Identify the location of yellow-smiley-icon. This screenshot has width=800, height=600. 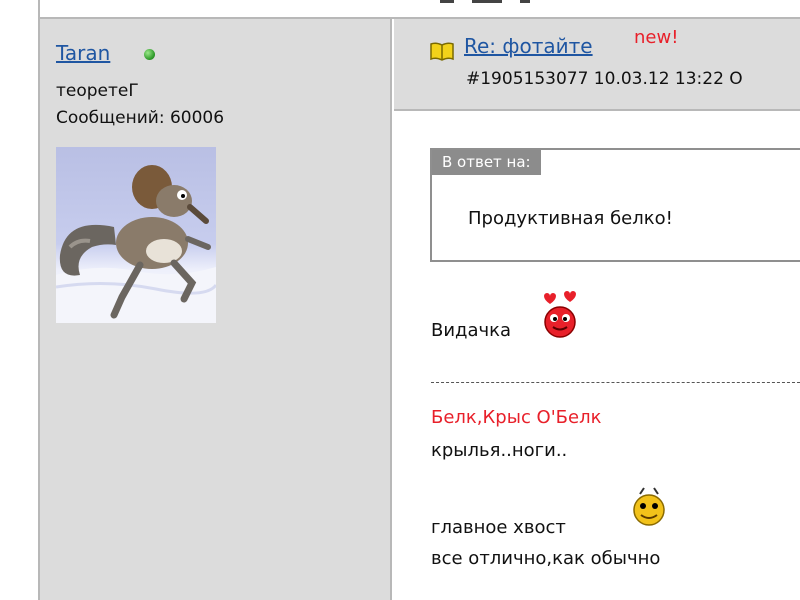
(649, 507).